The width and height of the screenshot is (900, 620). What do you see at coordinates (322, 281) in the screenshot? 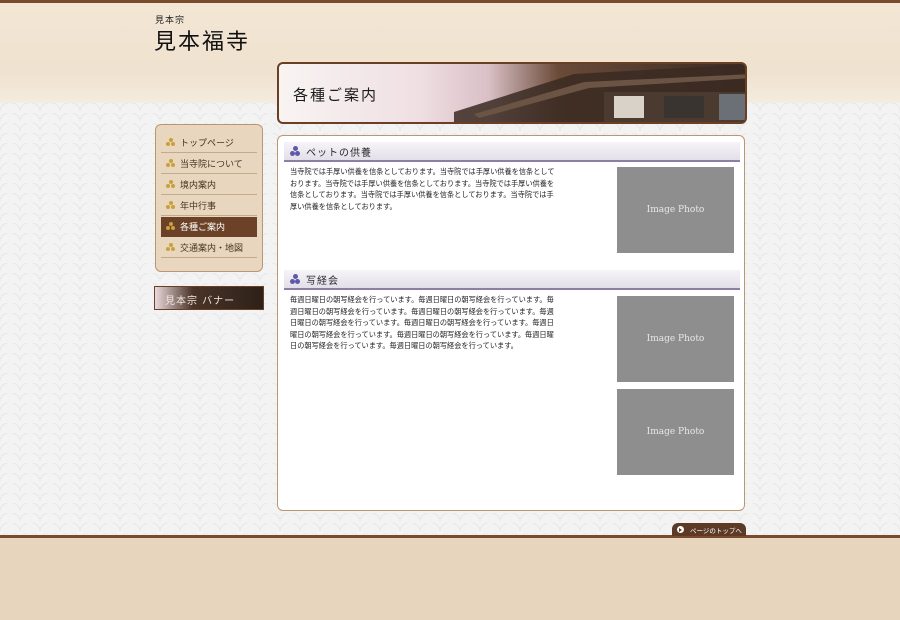
I see `section-title: 写経会` at bounding box center [322, 281].